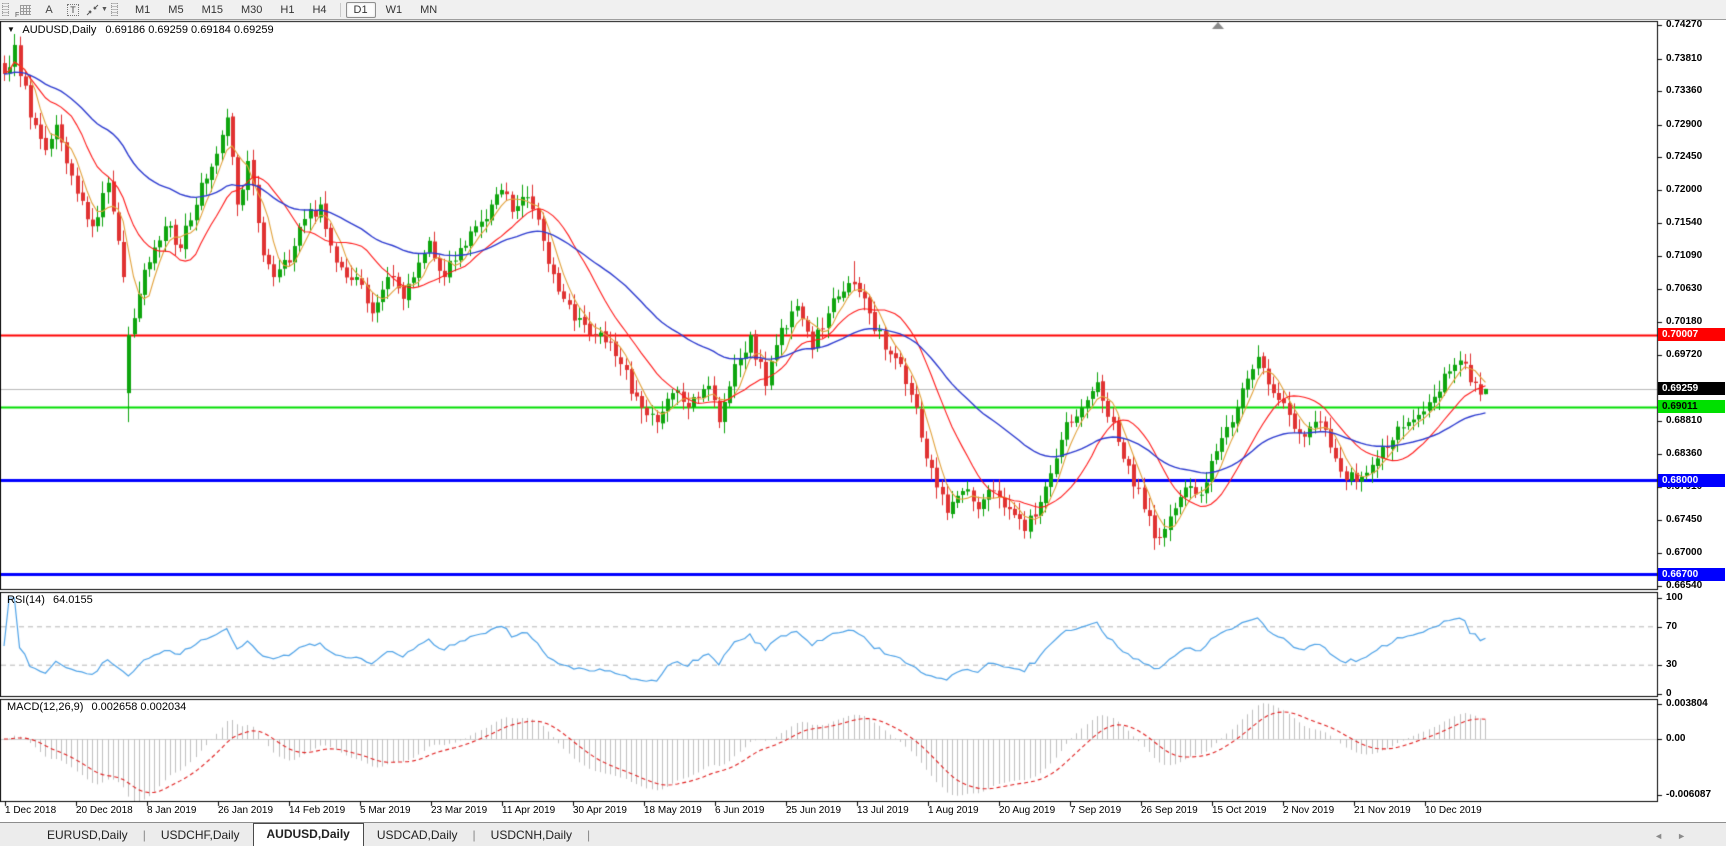 The width and height of the screenshot is (1726, 846). I want to click on date-tick-label: 20 Aug 2019, so click(1027, 810).